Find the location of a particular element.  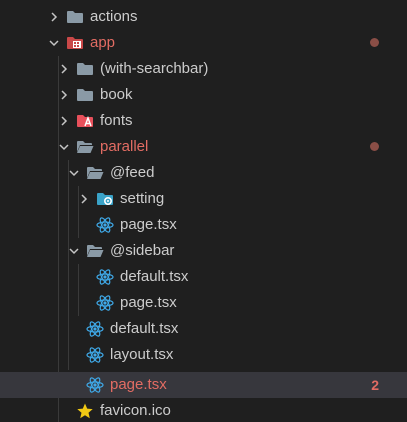

tree-item-label: app is located at coordinates (103, 42).